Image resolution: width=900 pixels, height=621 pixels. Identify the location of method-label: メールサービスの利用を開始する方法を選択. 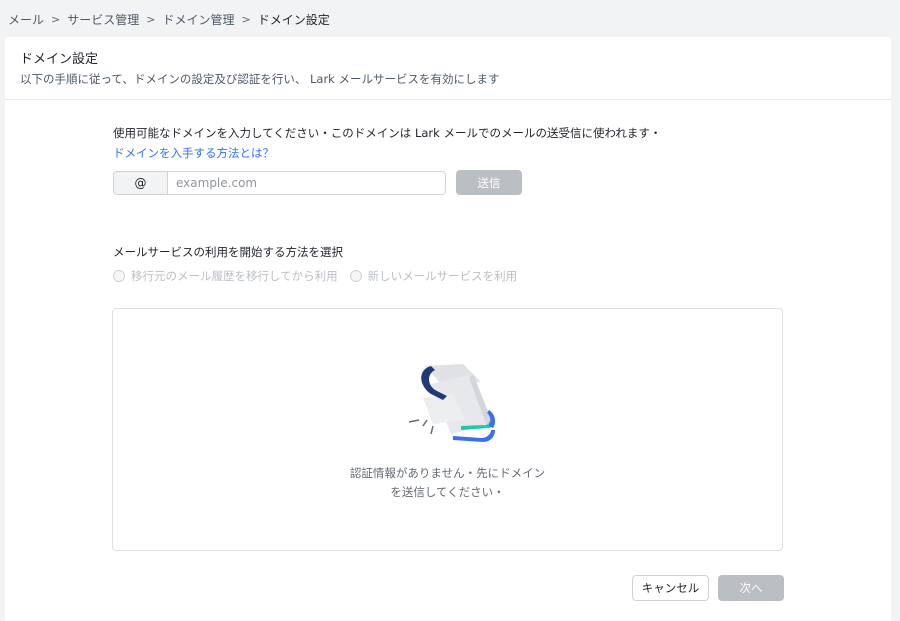
(228, 252).